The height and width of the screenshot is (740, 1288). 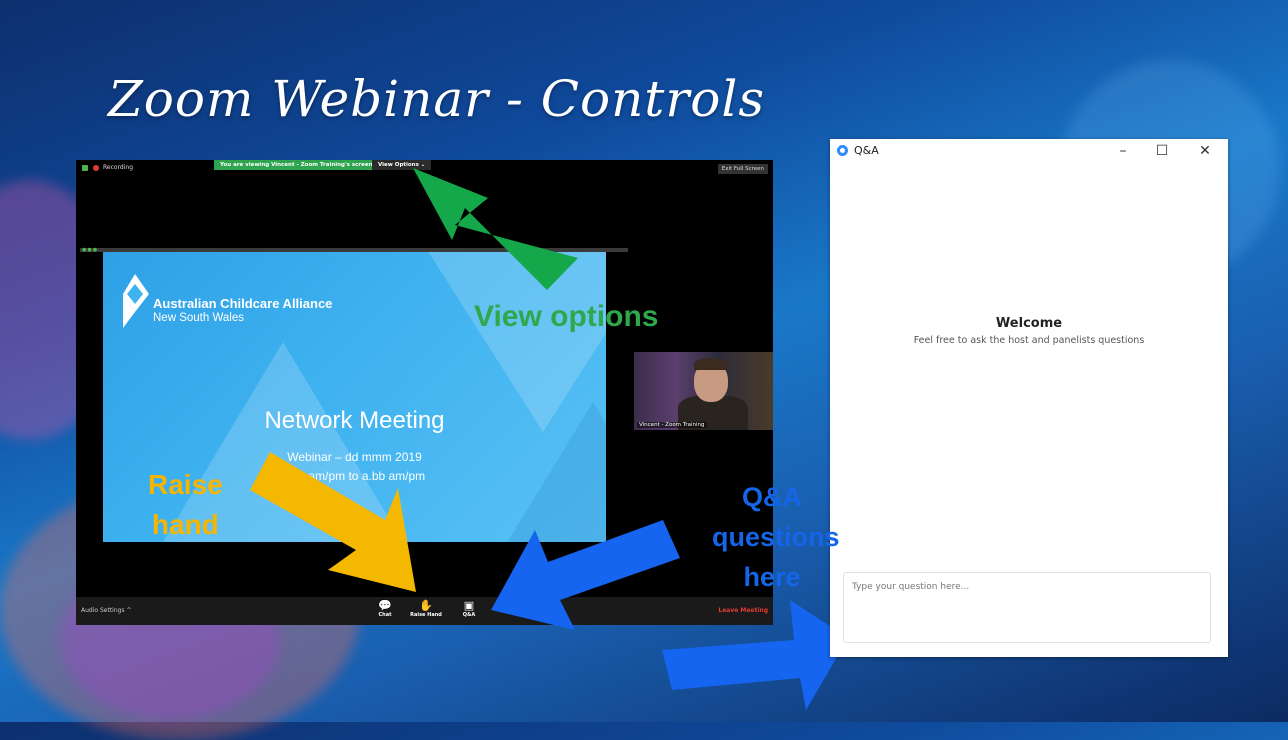 What do you see at coordinates (1029, 151) in the screenshot?
I see `qa-titlebar: Q&A – ☐ ✕` at bounding box center [1029, 151].